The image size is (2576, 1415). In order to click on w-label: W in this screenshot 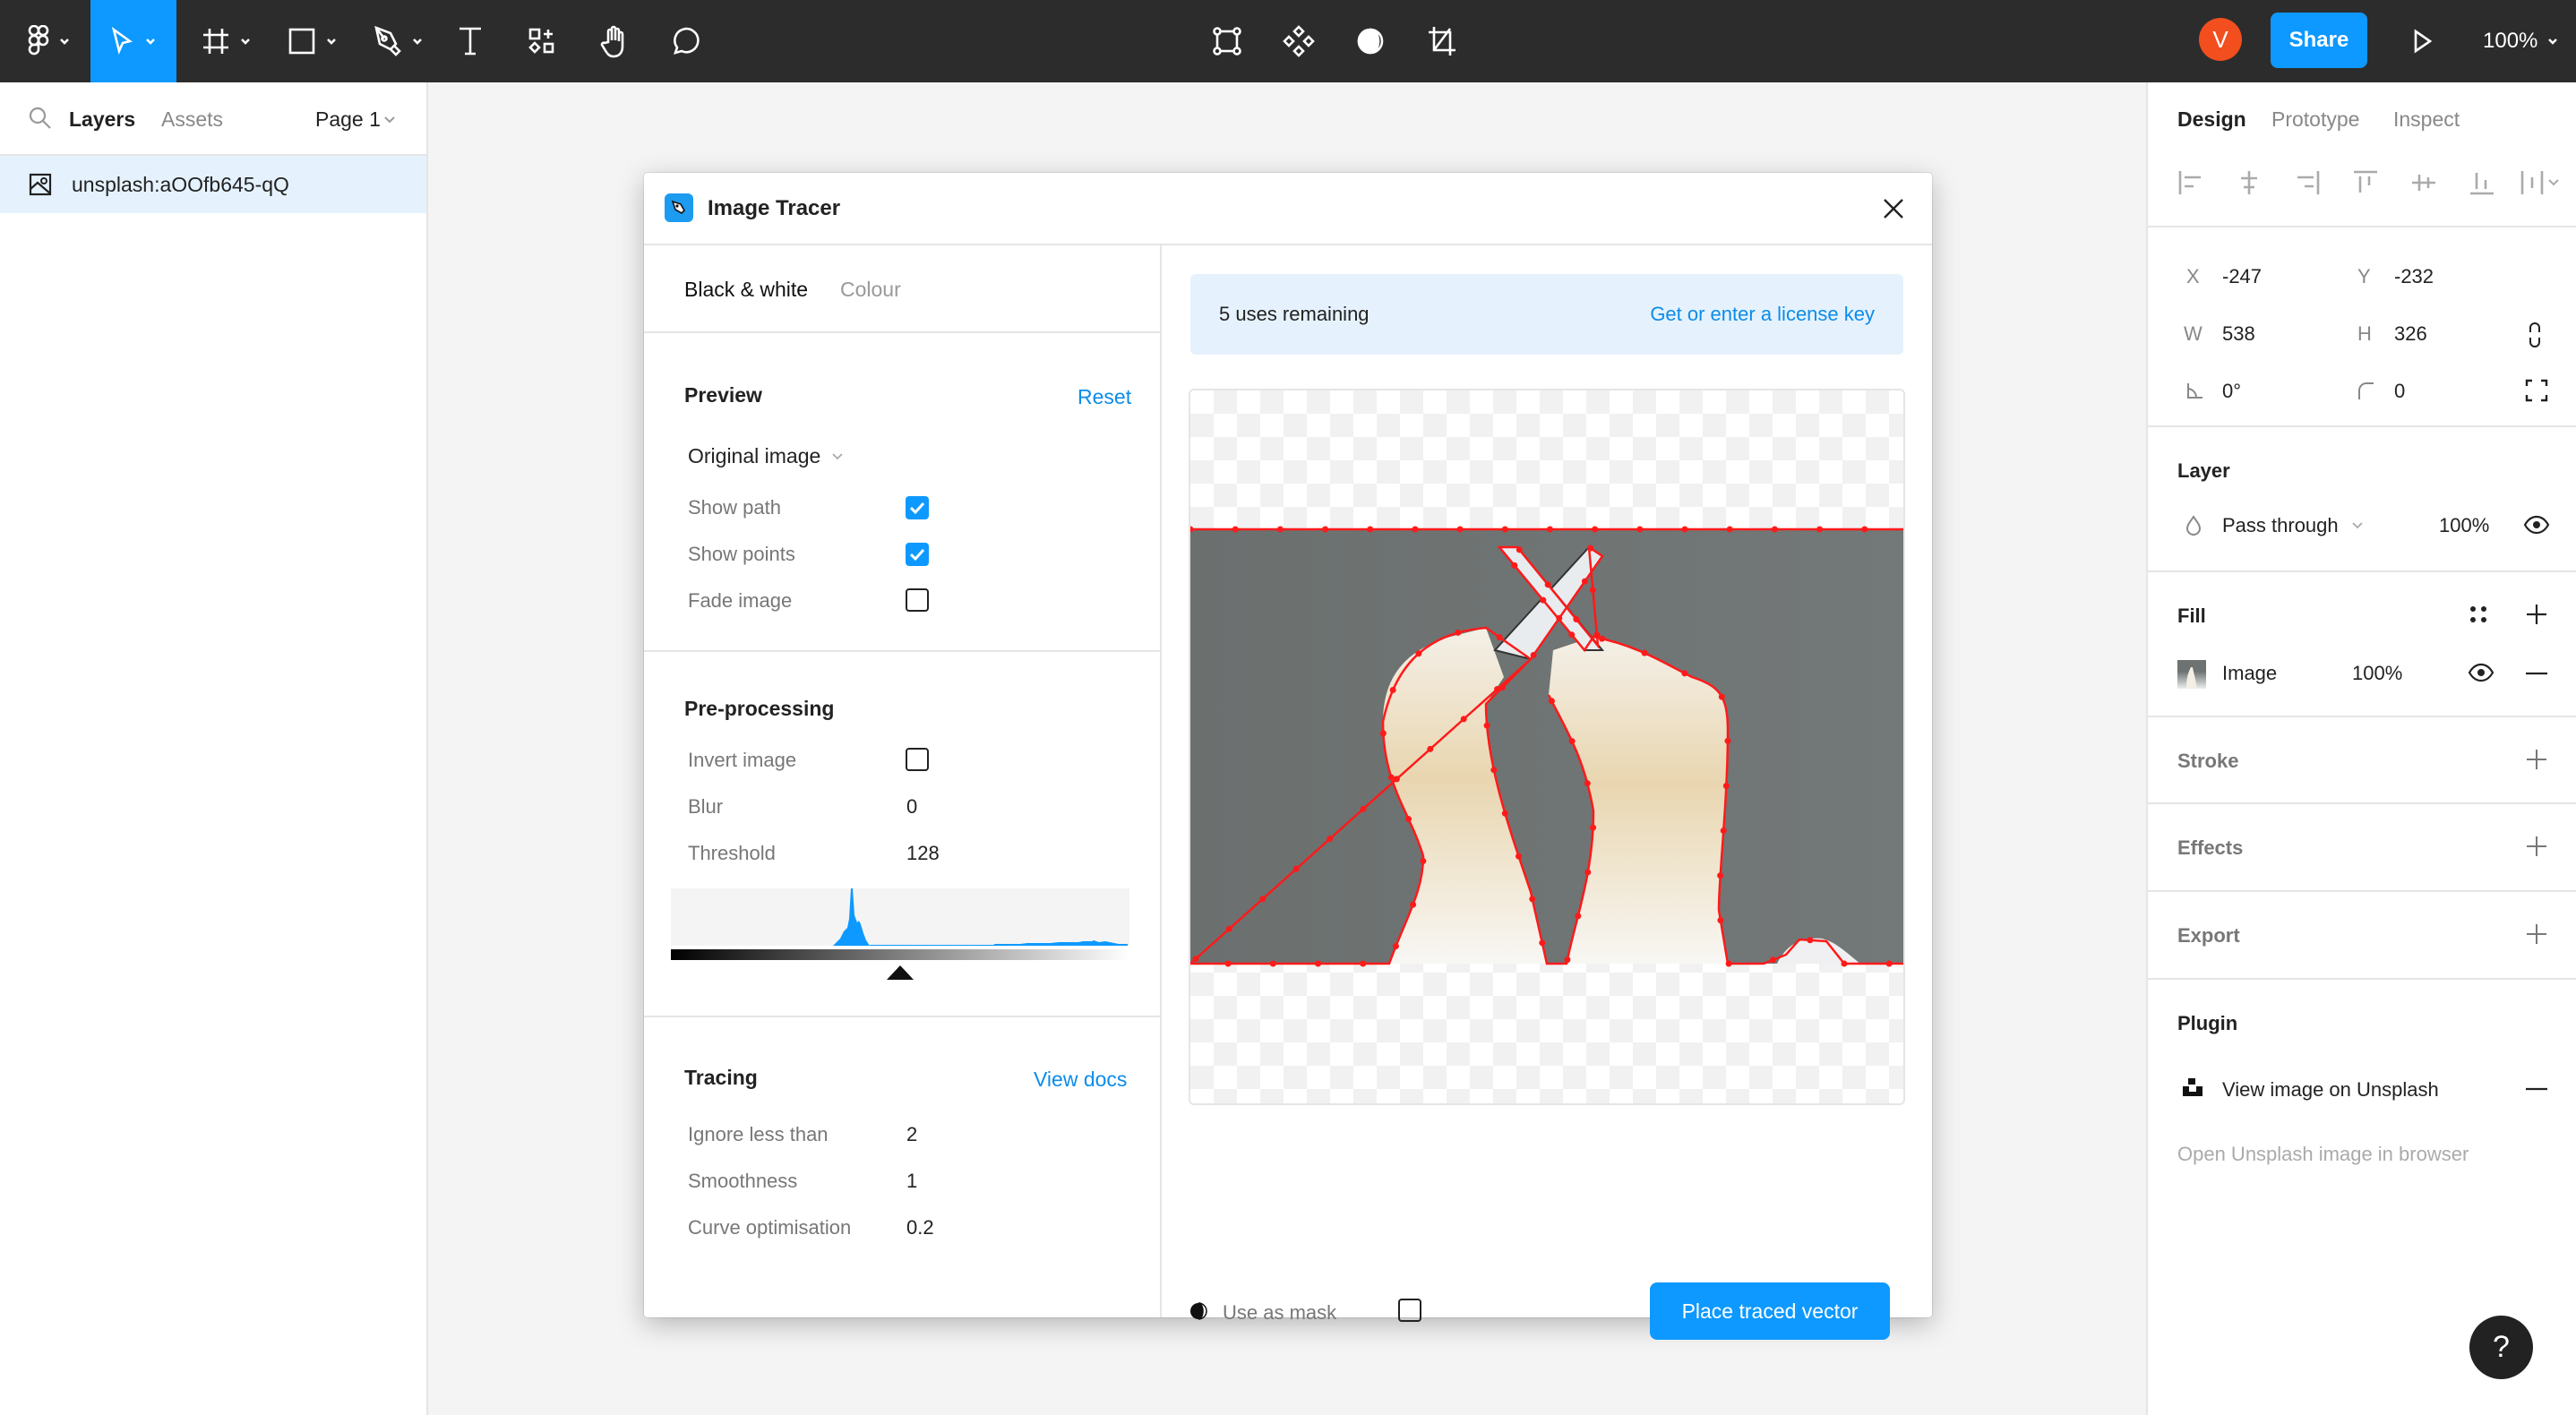, I will do `click(2193, 333)`.